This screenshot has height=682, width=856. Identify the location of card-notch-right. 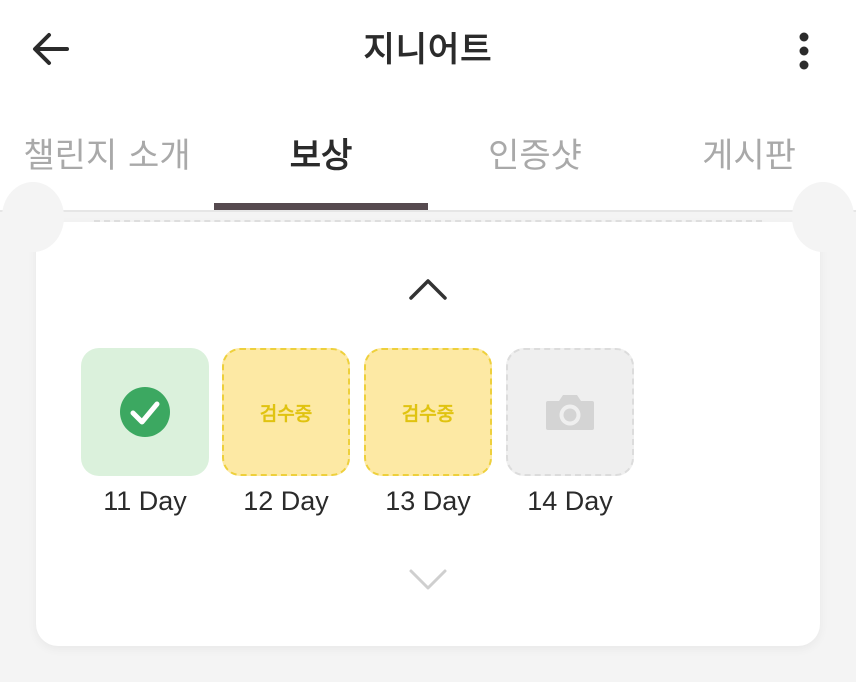
(823, 217).